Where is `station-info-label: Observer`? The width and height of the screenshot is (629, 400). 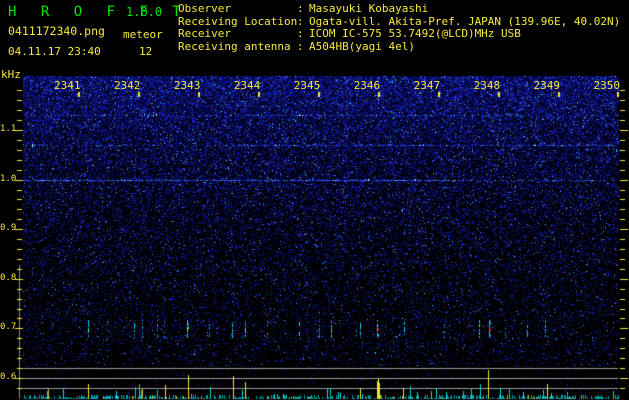 station-info-label: Observer is located at coordinates (204, 8).